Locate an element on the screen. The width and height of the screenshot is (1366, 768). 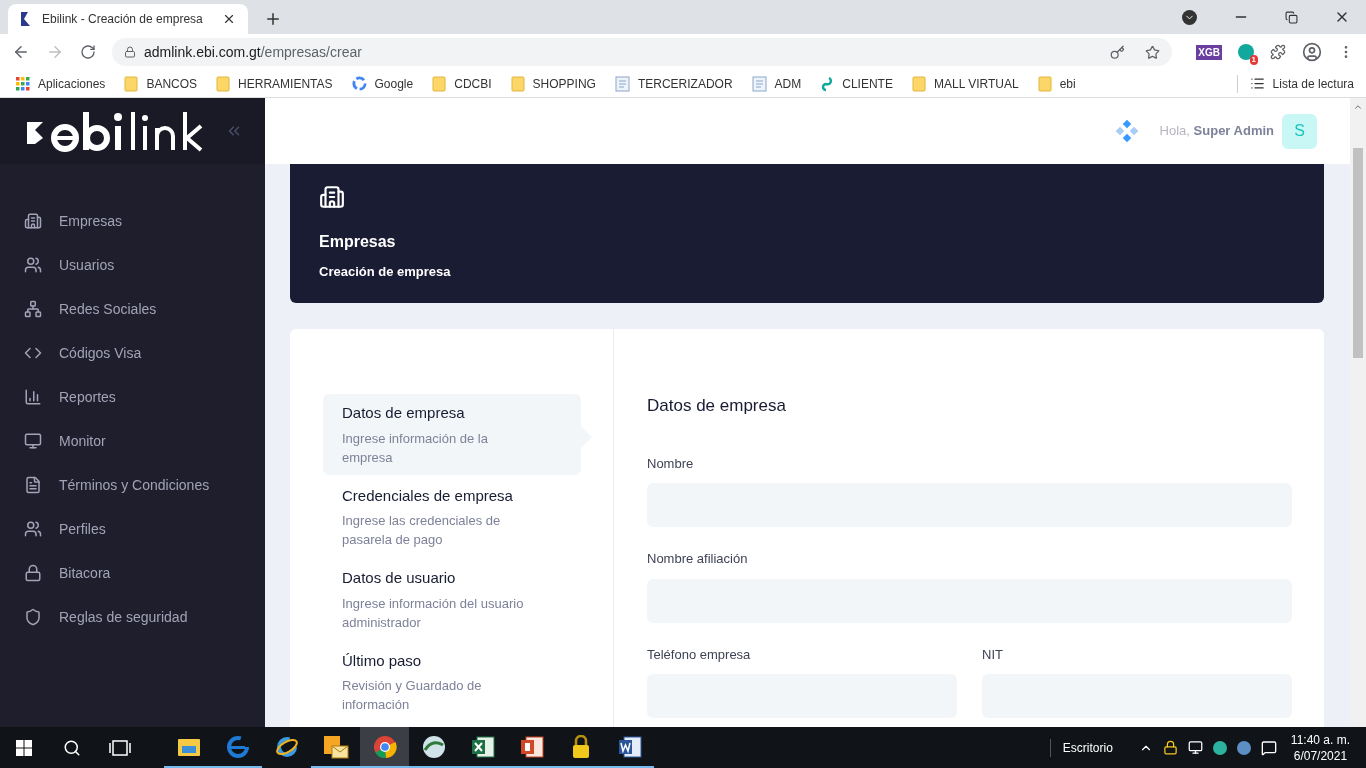
bookmark-link: Google is located at coordinates (394, 83).